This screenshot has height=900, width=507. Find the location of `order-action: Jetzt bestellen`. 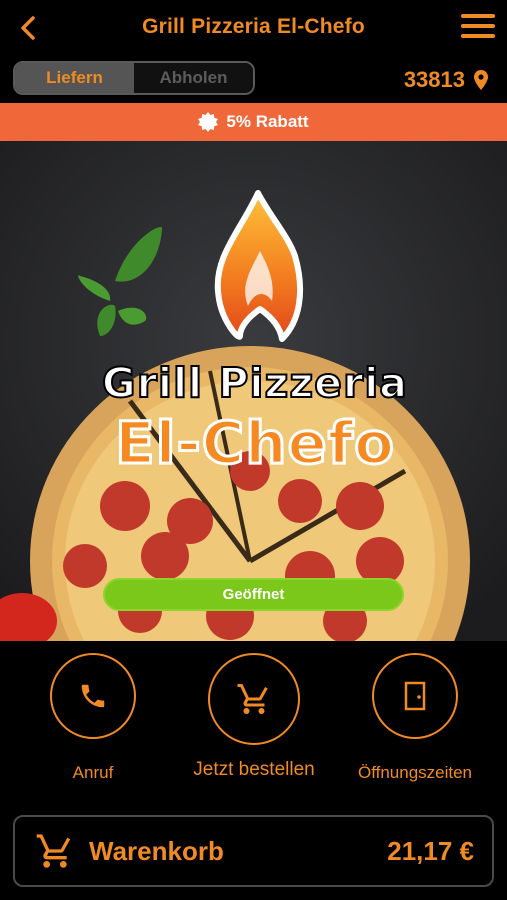

order-action: Jetzt bestellen is located at coordinates (254, 717).